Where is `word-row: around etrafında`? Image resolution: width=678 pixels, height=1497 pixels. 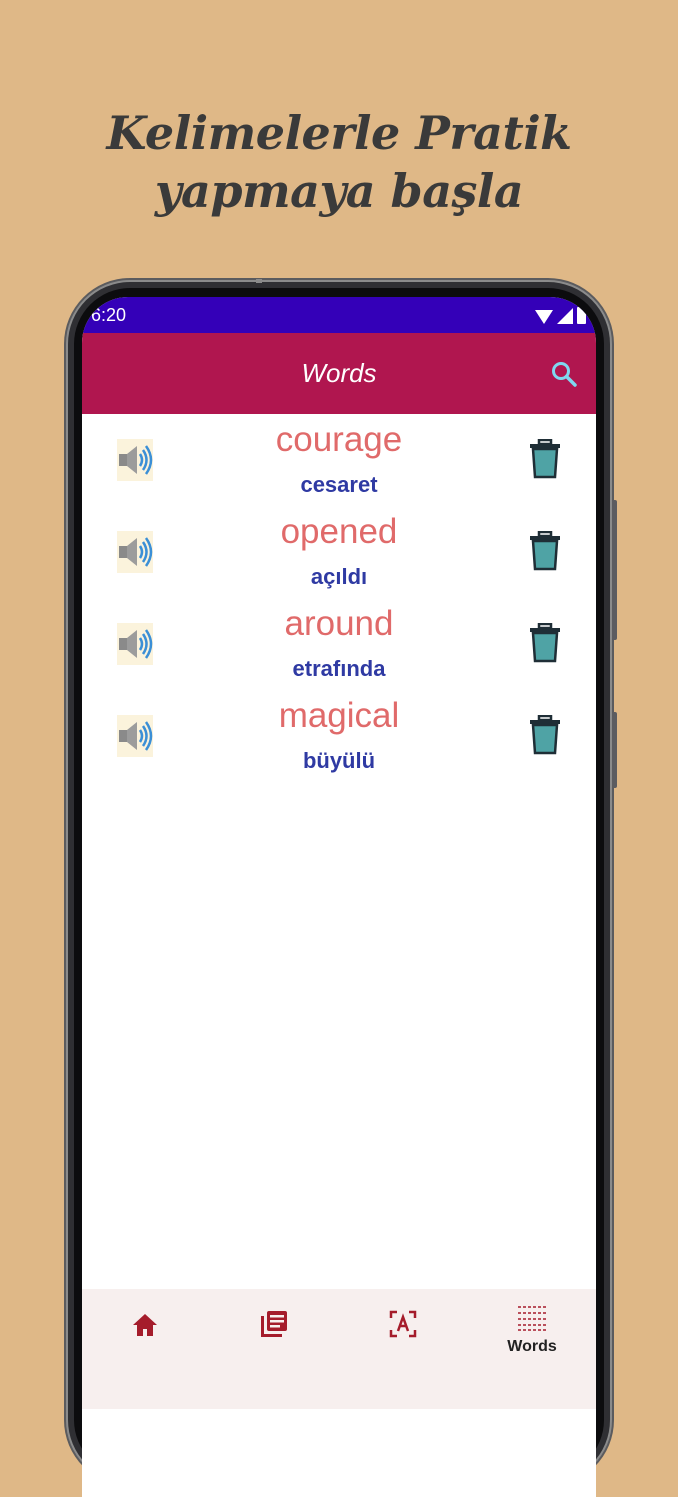
word-row: around etrafında is located at coordinates (339, 644).